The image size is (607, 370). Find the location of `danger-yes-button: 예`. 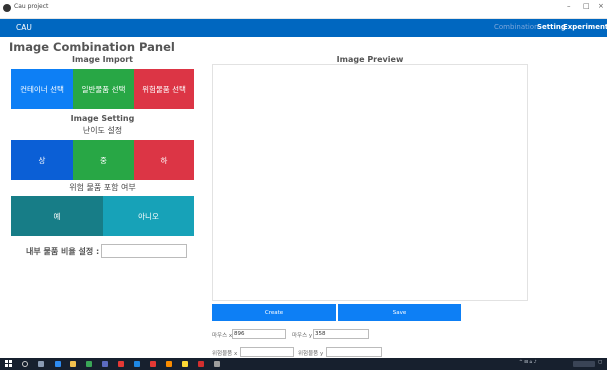

danger-yes-button: 예 is located at coordinates (57, 216).